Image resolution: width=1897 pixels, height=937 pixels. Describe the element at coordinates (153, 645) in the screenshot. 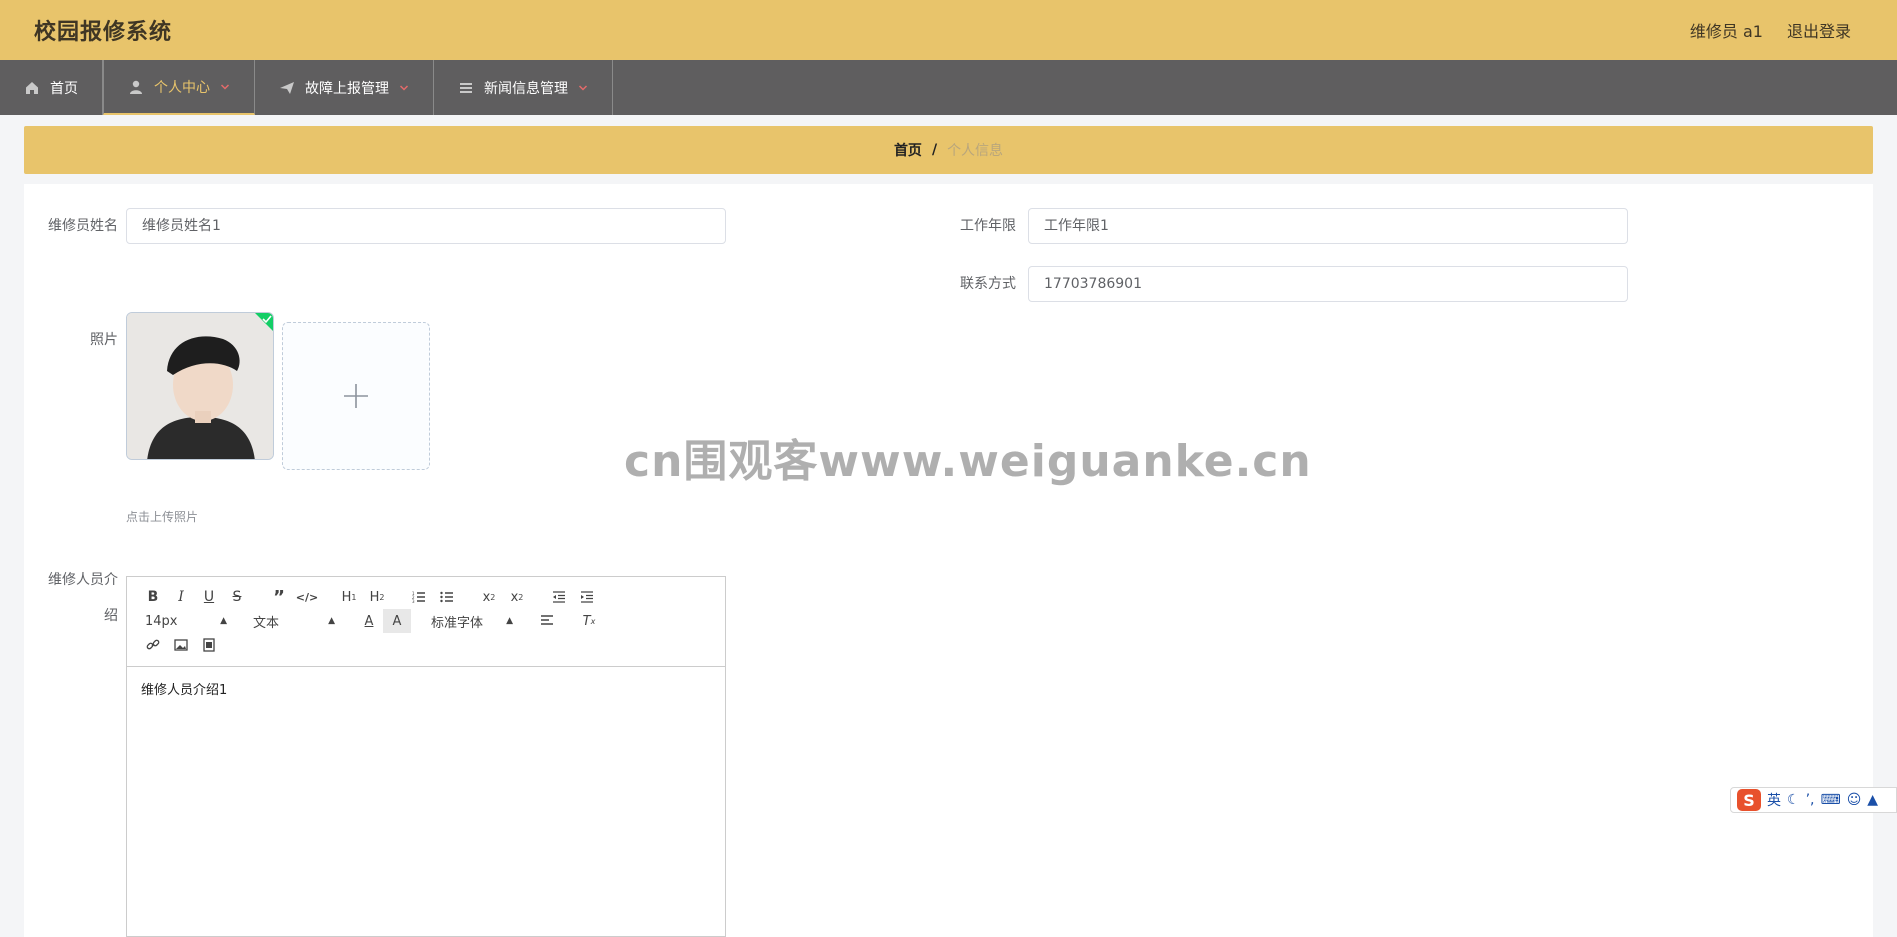

I see `link-icon` at that location.